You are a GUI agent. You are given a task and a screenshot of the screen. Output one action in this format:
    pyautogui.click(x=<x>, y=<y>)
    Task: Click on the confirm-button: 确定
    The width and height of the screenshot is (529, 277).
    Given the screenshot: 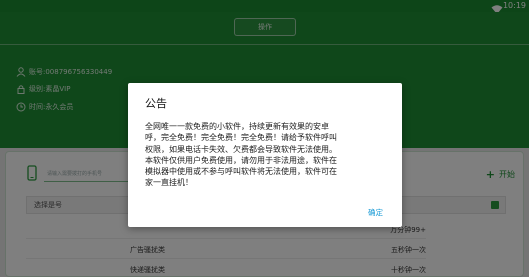 What is the action you would take?
    pyautogui.click(x=375, y=212)
    